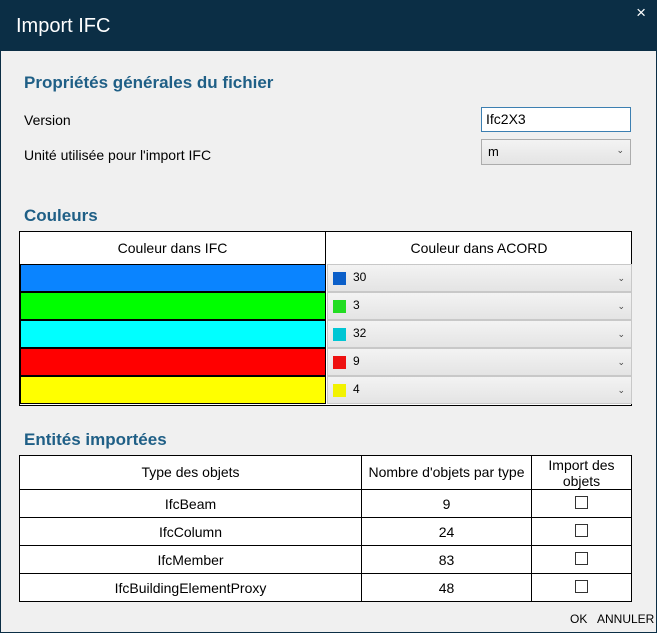 Image resolution: width=657 pixels, height=633 pixels. Describe the element at coordinates (556, 119) in the screenshot. I see `version-field: Ifc2X3` at that location.